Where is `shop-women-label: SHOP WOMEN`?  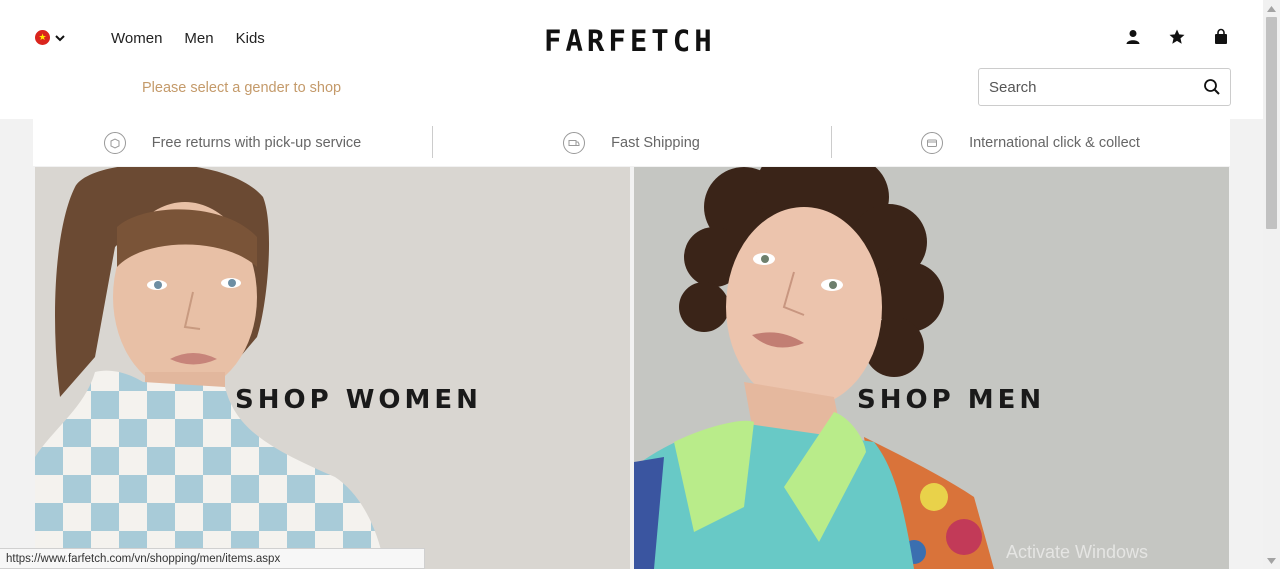
shop-women-label: SHOP WOMEN is located at coordinates (358, 400).